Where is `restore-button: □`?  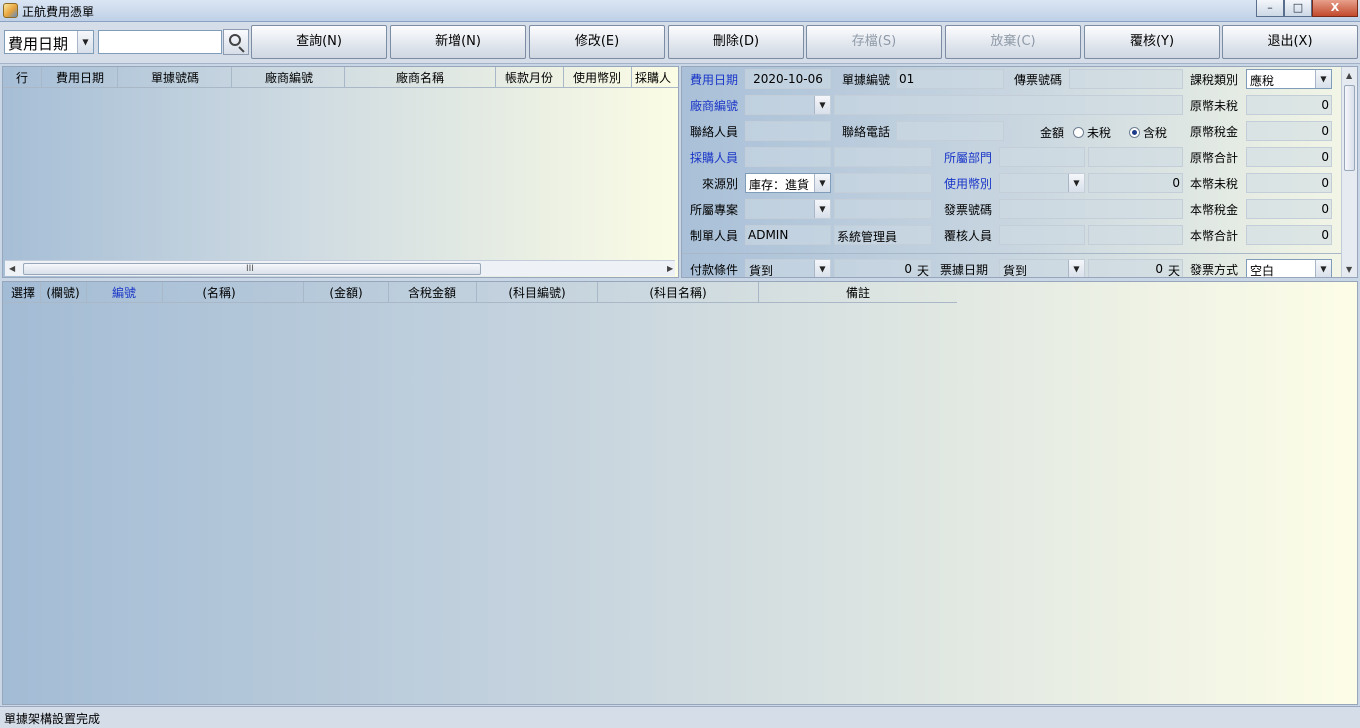 restore-button: □ is located at coordinates (1298, 8).